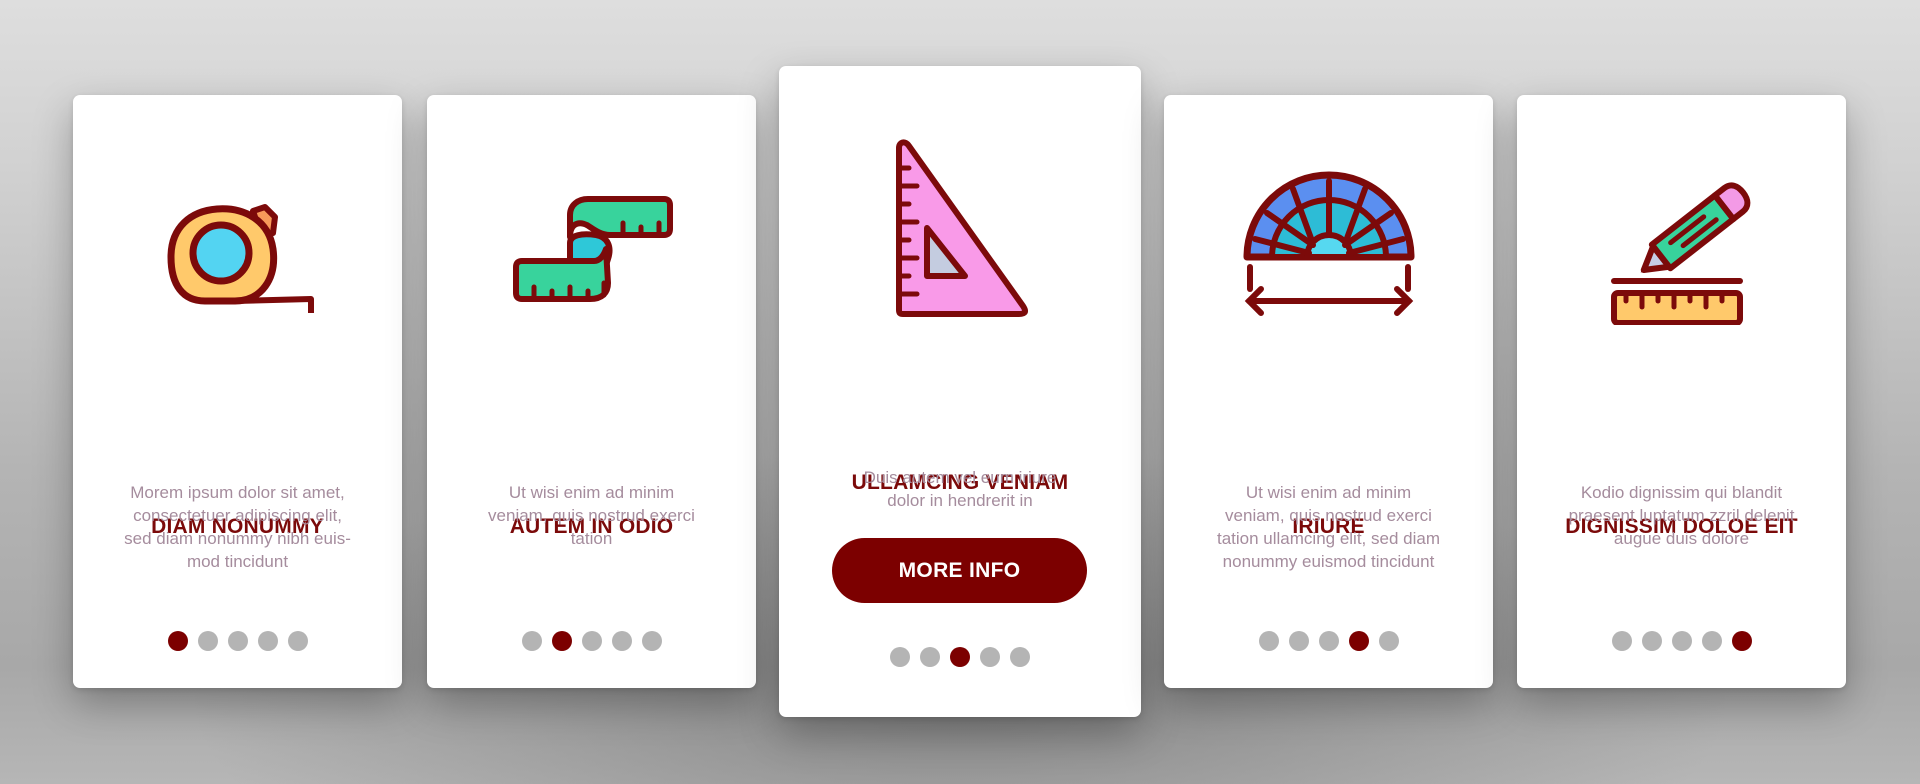 This screenshot has width=1920, height=784. Describe the element at coordinates (237, 538) in the screenshot. I see `description-line: sed diam nonummy nibh euis-` at that location.